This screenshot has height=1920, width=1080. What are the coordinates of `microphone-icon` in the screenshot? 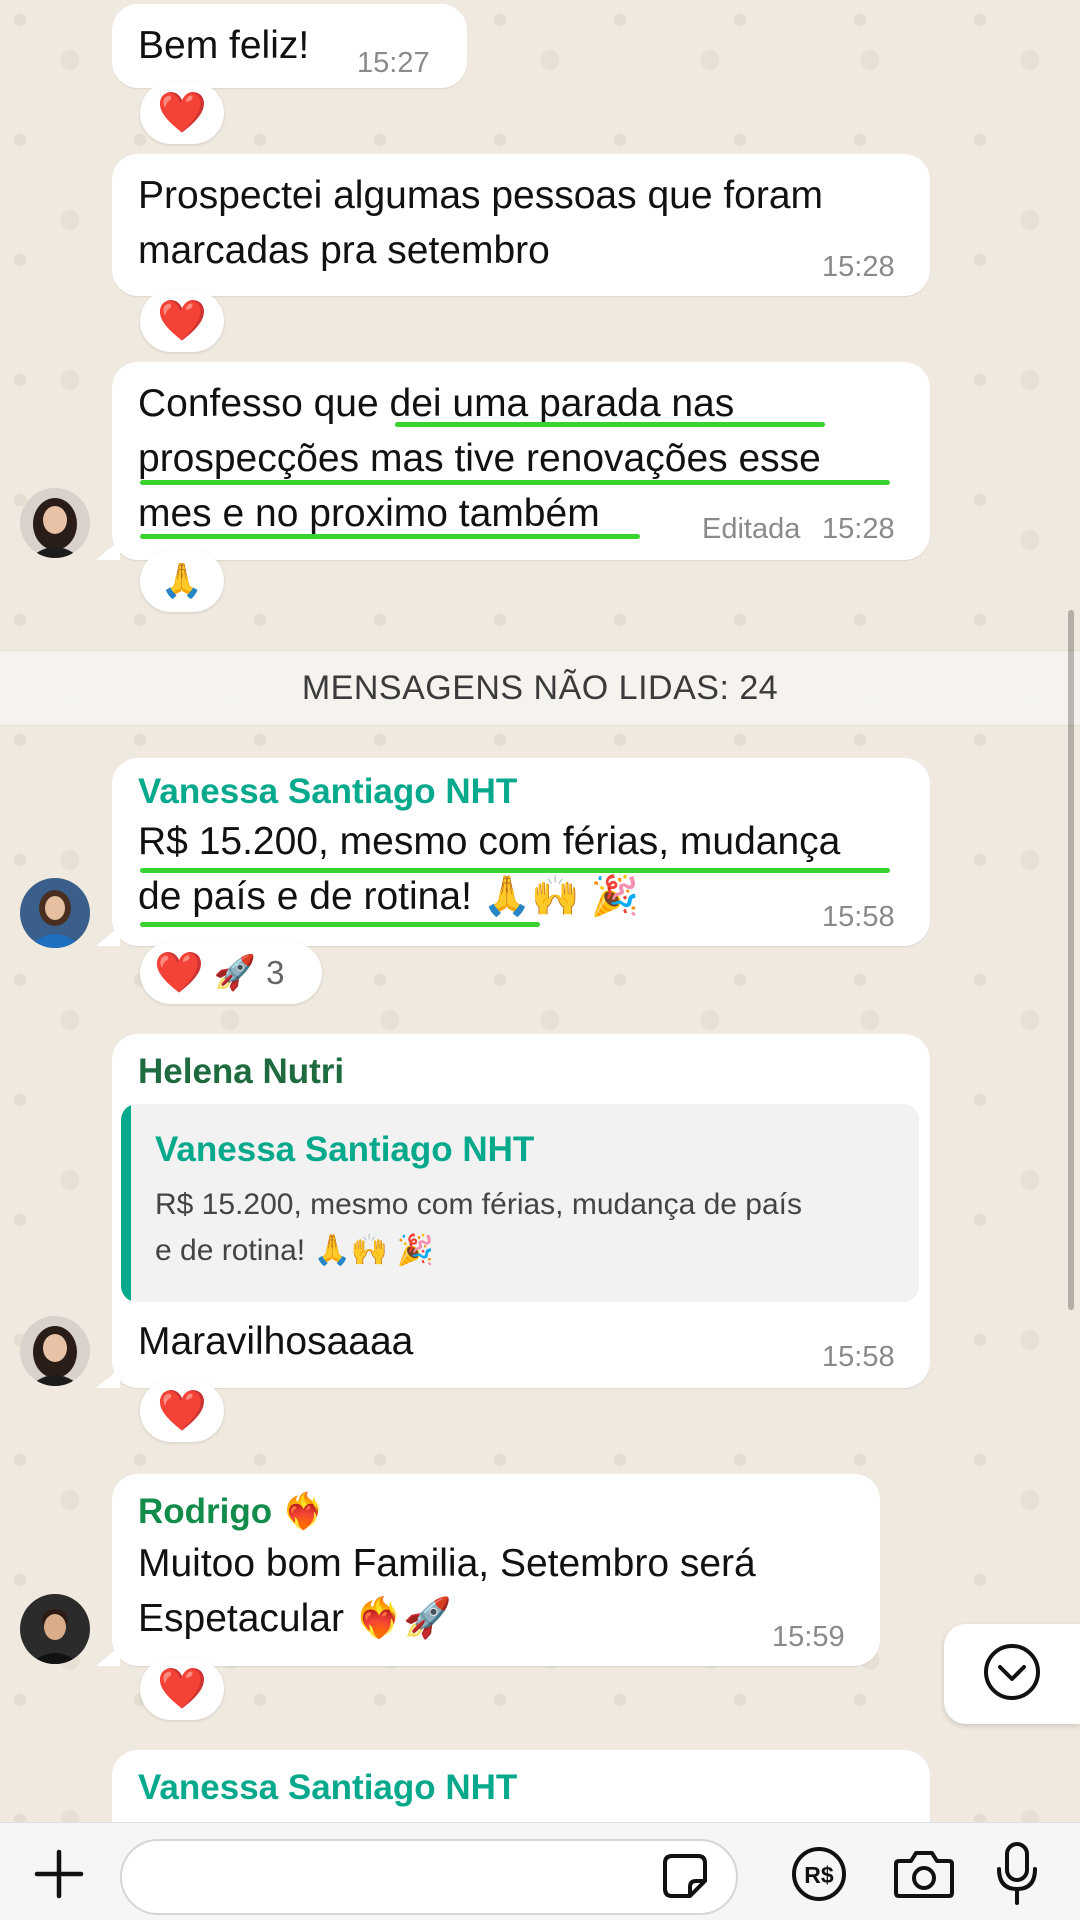 It's located at (1017, 1876).